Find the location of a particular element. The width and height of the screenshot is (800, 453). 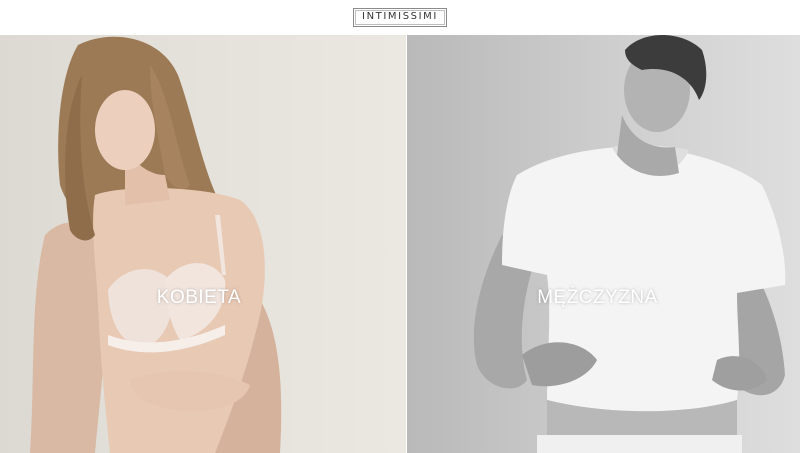

header: INTIMISSIMI is located at coordinates (400, 17).